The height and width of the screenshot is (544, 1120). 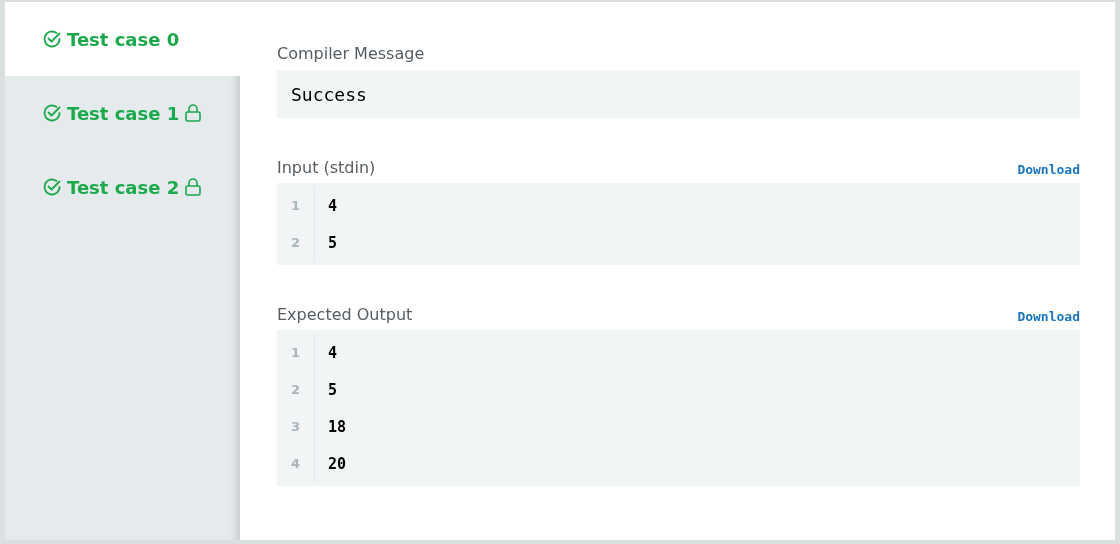 I want to click on tab: Test case 1, so click(x=122, y=113).